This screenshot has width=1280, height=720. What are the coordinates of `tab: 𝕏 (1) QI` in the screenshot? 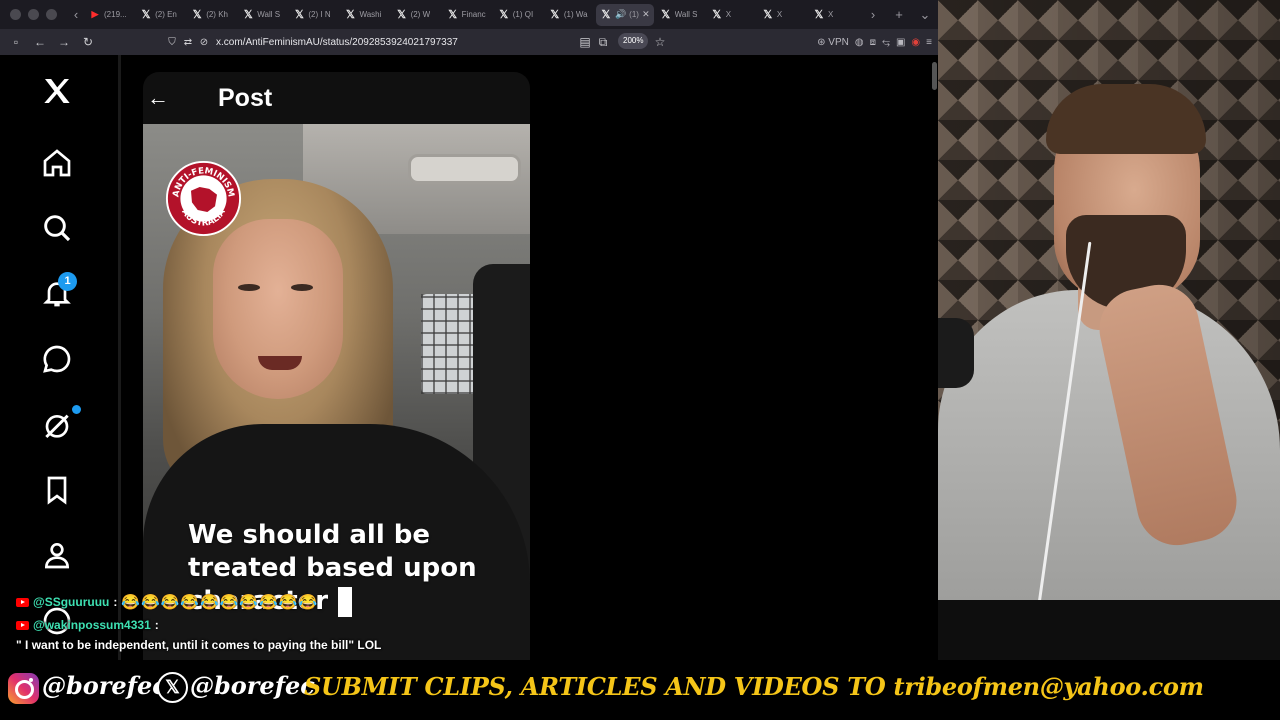 It's located at (518, 15).